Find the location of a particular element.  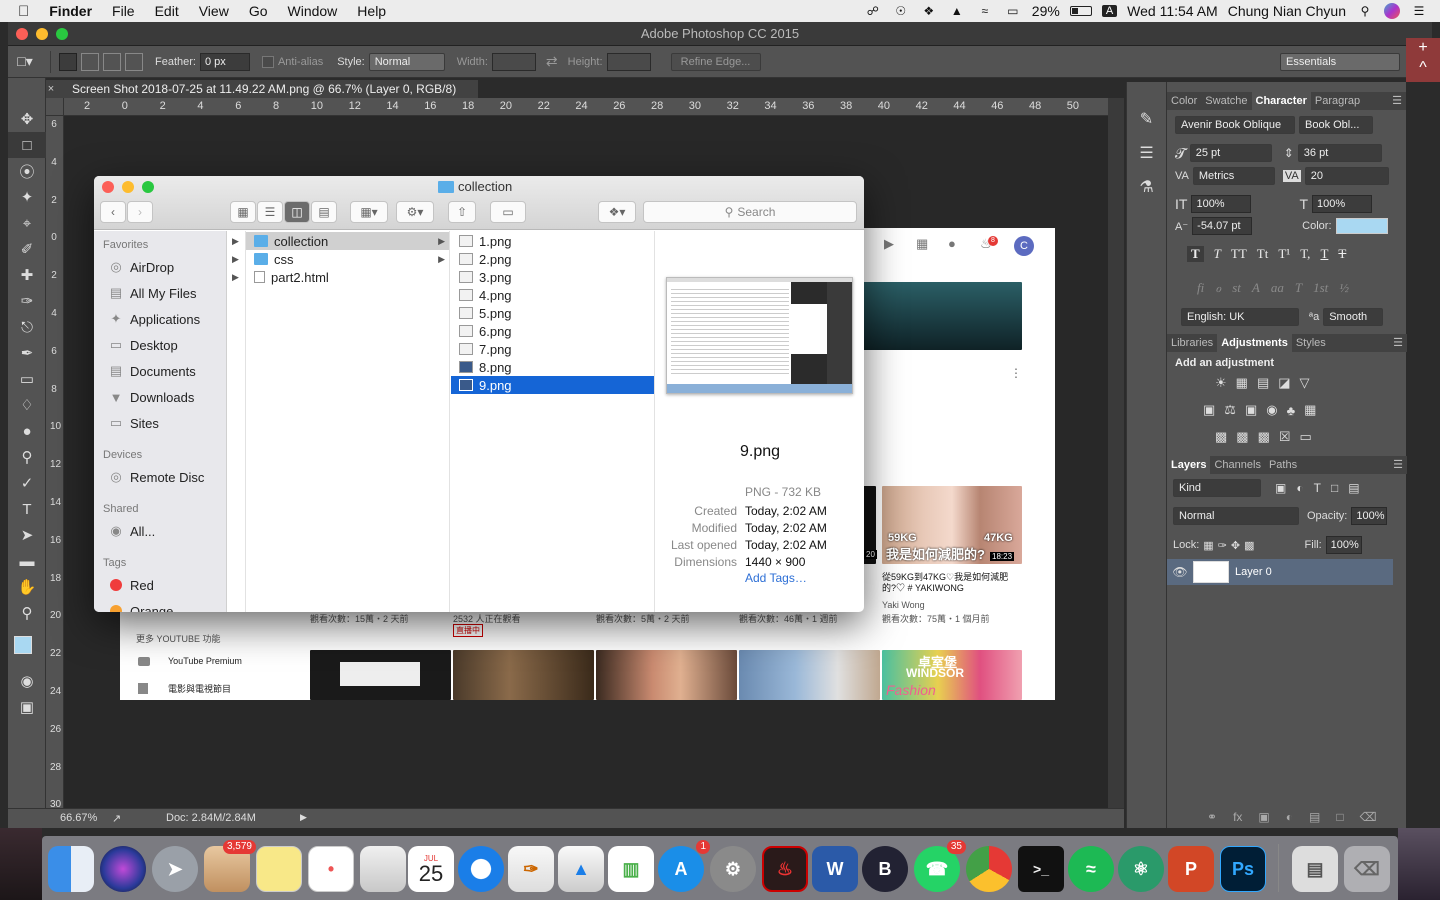

menu-app-name: Finder is located at coordinates (70, 11).